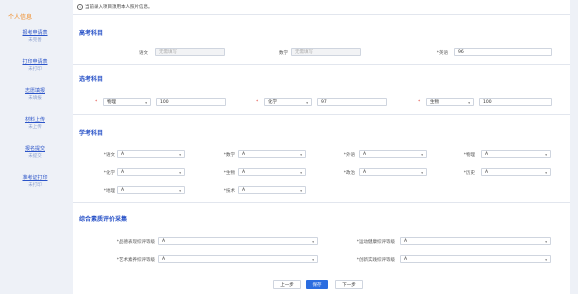 This screenshot has height=294, width=578. I want to click on zonghe-label: *品德表现综评等级, so click(135, 242).